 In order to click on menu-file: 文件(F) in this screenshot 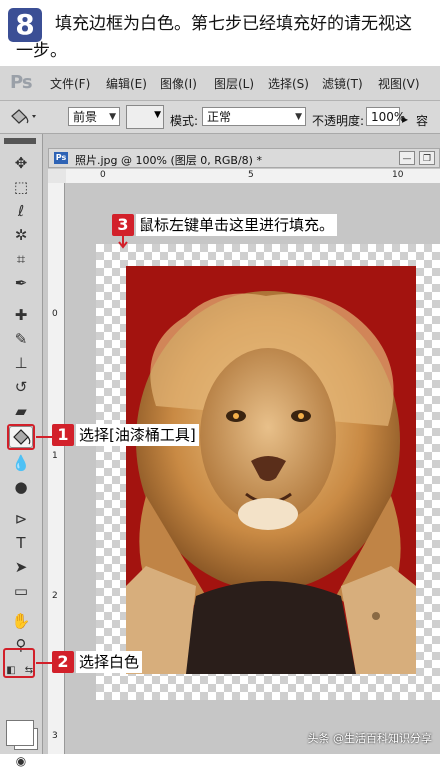, I will do `click(70, 83)`.